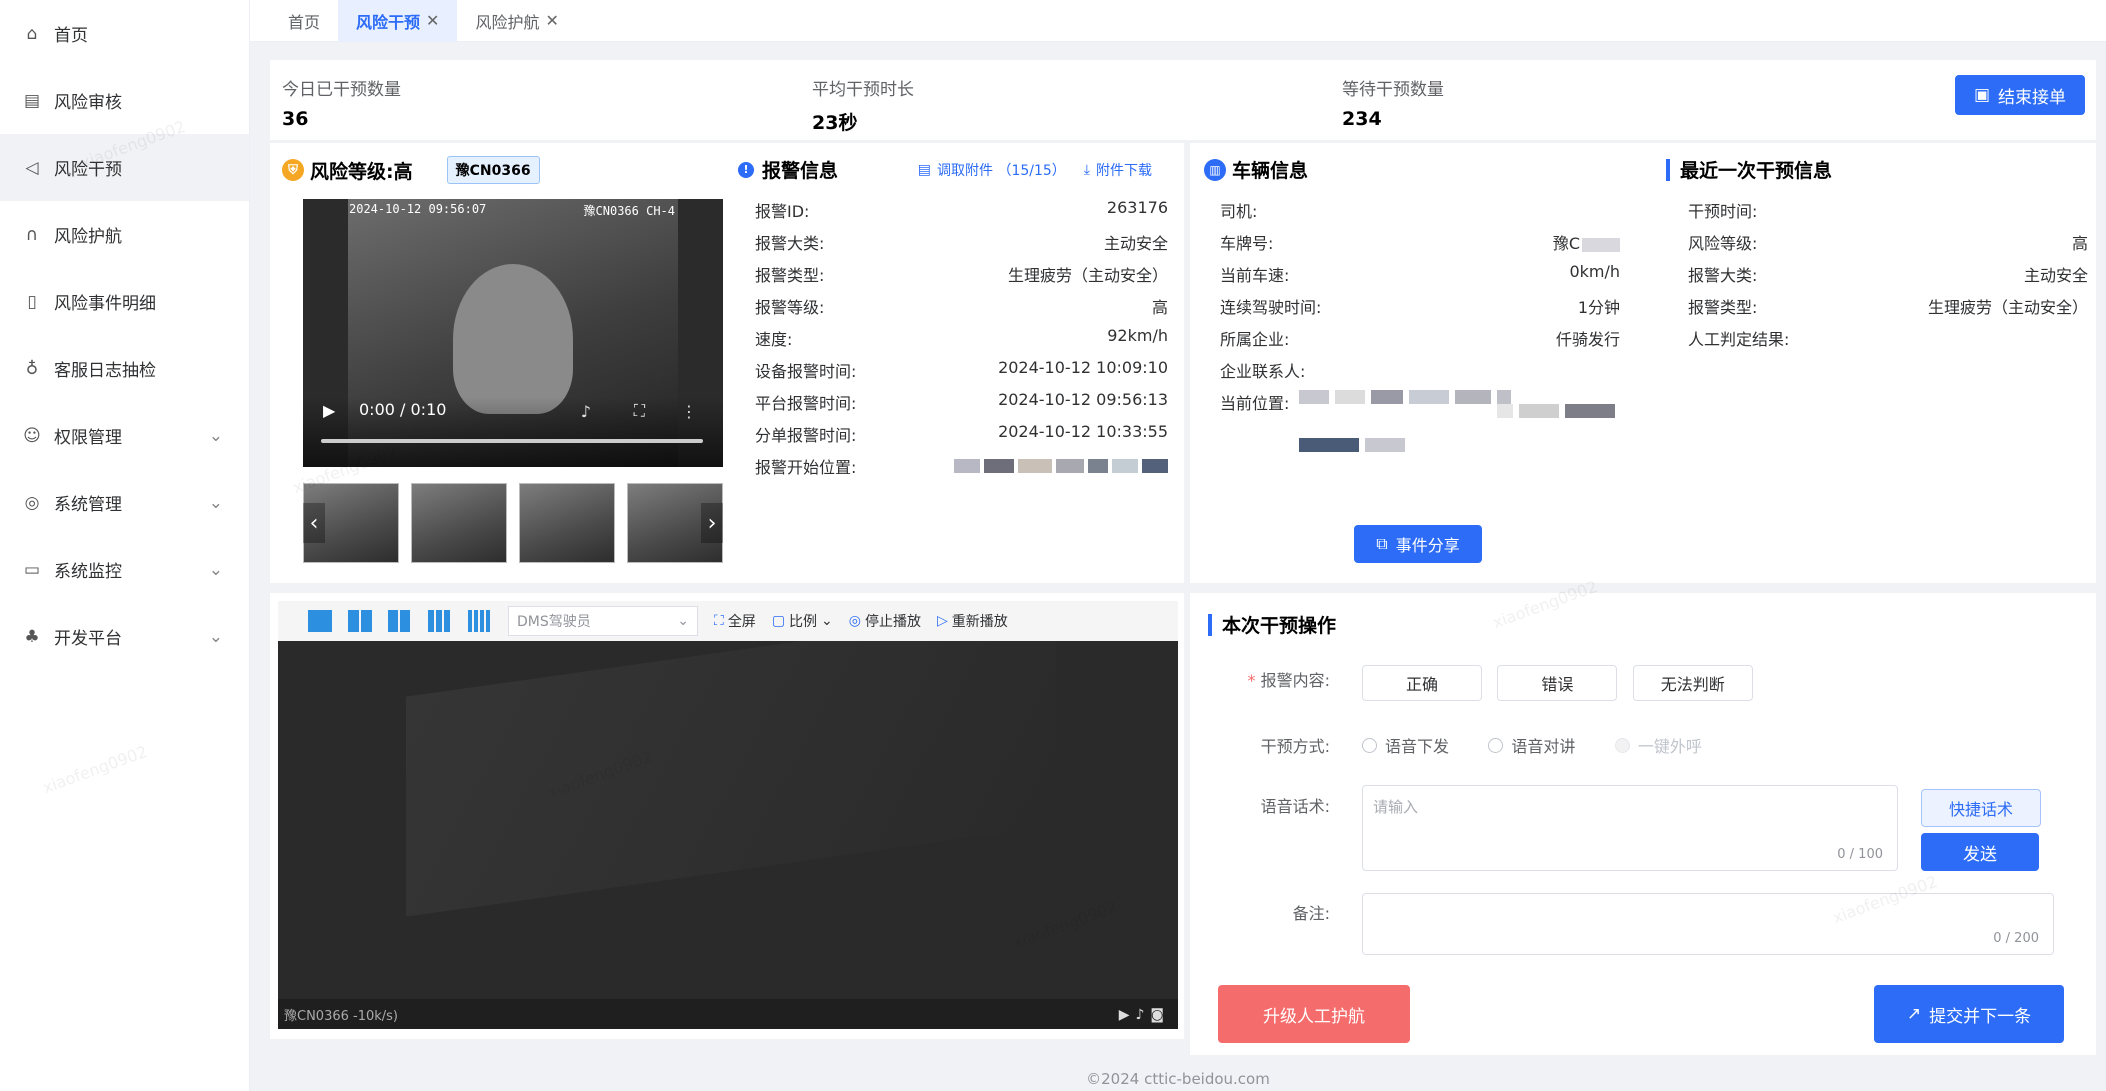  What do you see at coordinates (124, 33) in the screenshot?
I see `sidebar-item-home: ⌂ 首页` at bounding box center [124, 33].